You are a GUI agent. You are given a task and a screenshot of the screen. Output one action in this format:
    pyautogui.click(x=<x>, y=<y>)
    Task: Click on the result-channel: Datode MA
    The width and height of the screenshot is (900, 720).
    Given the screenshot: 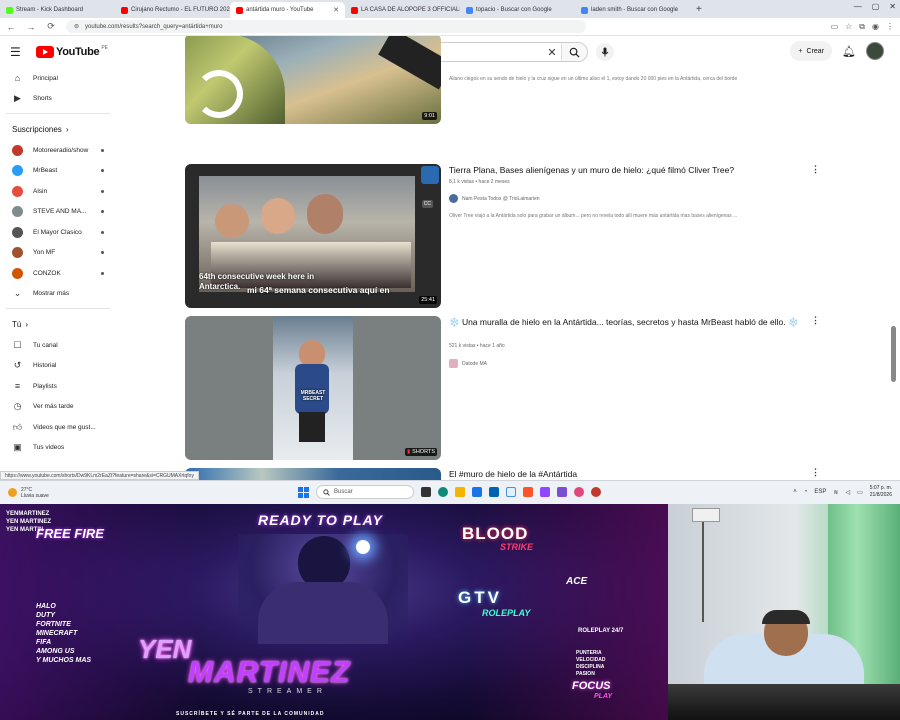 What is the action you would take?
    pyautogui.click(x=468, y=363)
    